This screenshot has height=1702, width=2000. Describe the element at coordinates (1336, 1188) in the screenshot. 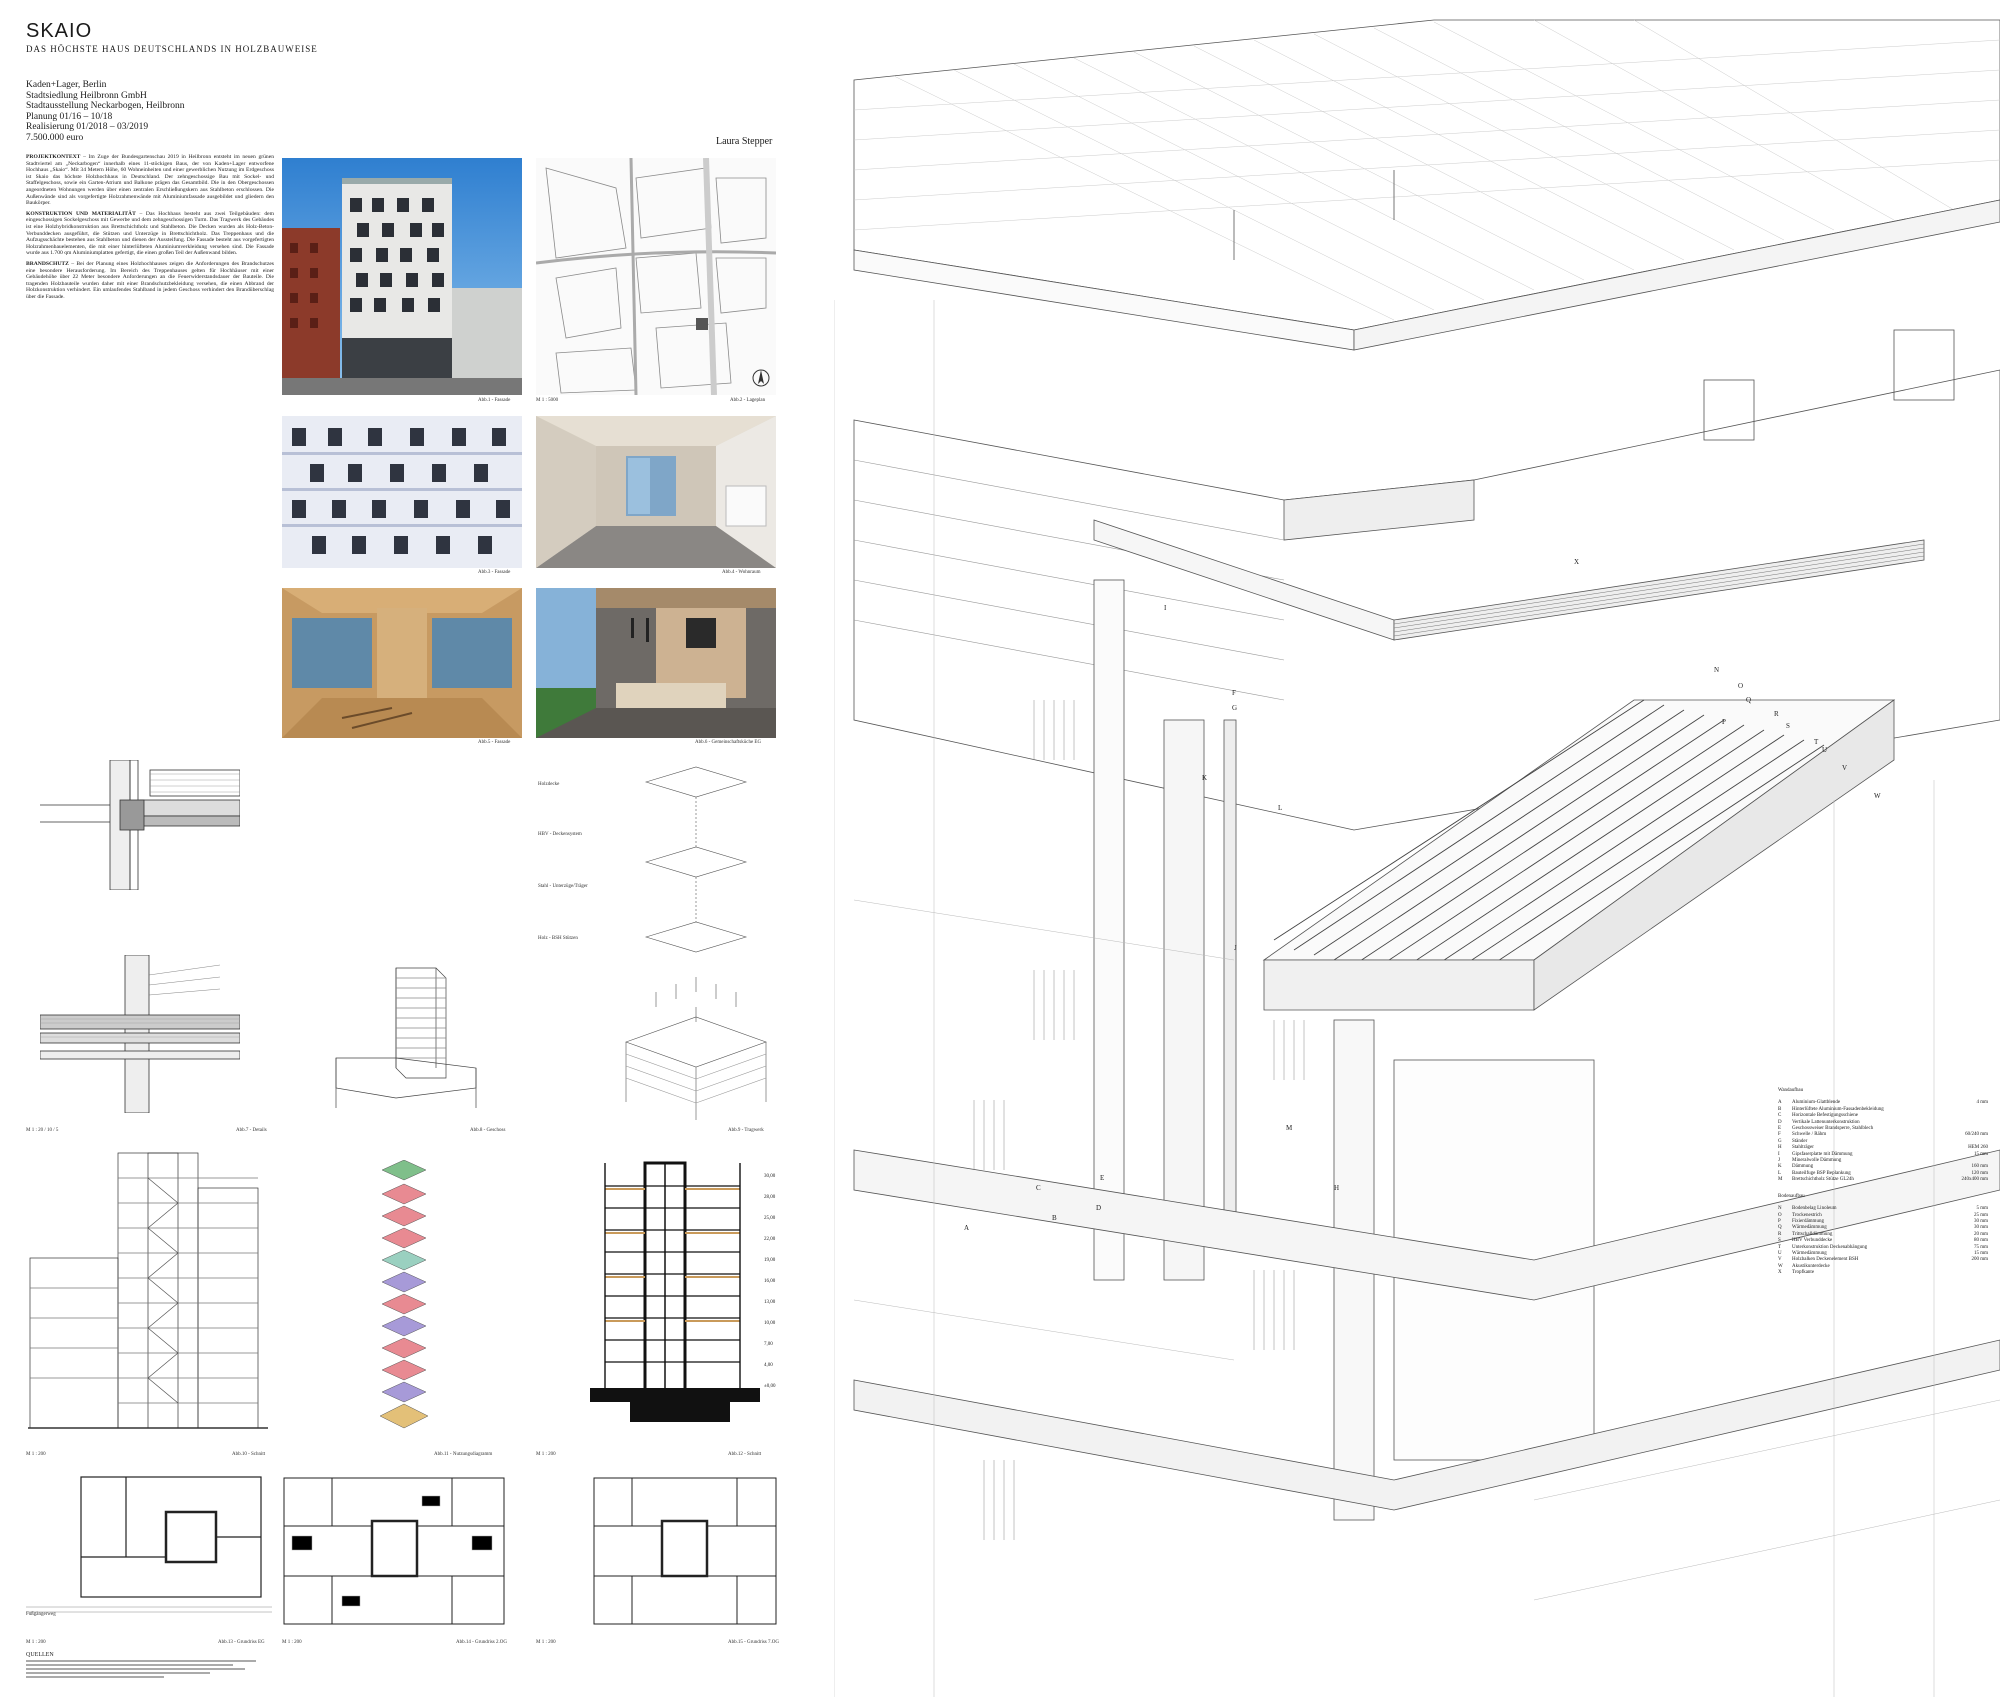

I see `detail-label: H` at that location.